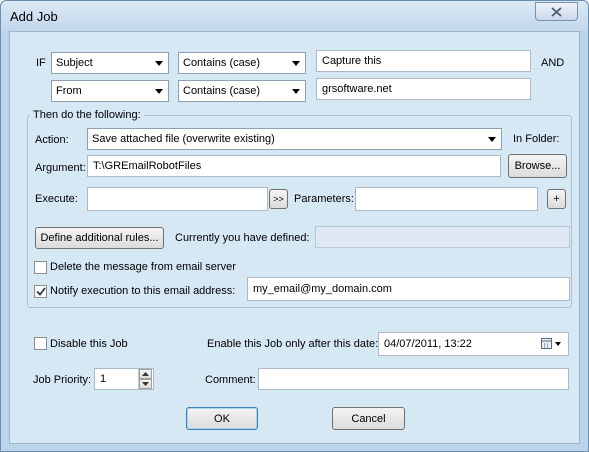 This screenshot has height=452, width=589. Describe the element at coordinates (473, 344) in the screenshot. I see `enable-after-date-picker: 04/07/2011, 13:22` at that location.